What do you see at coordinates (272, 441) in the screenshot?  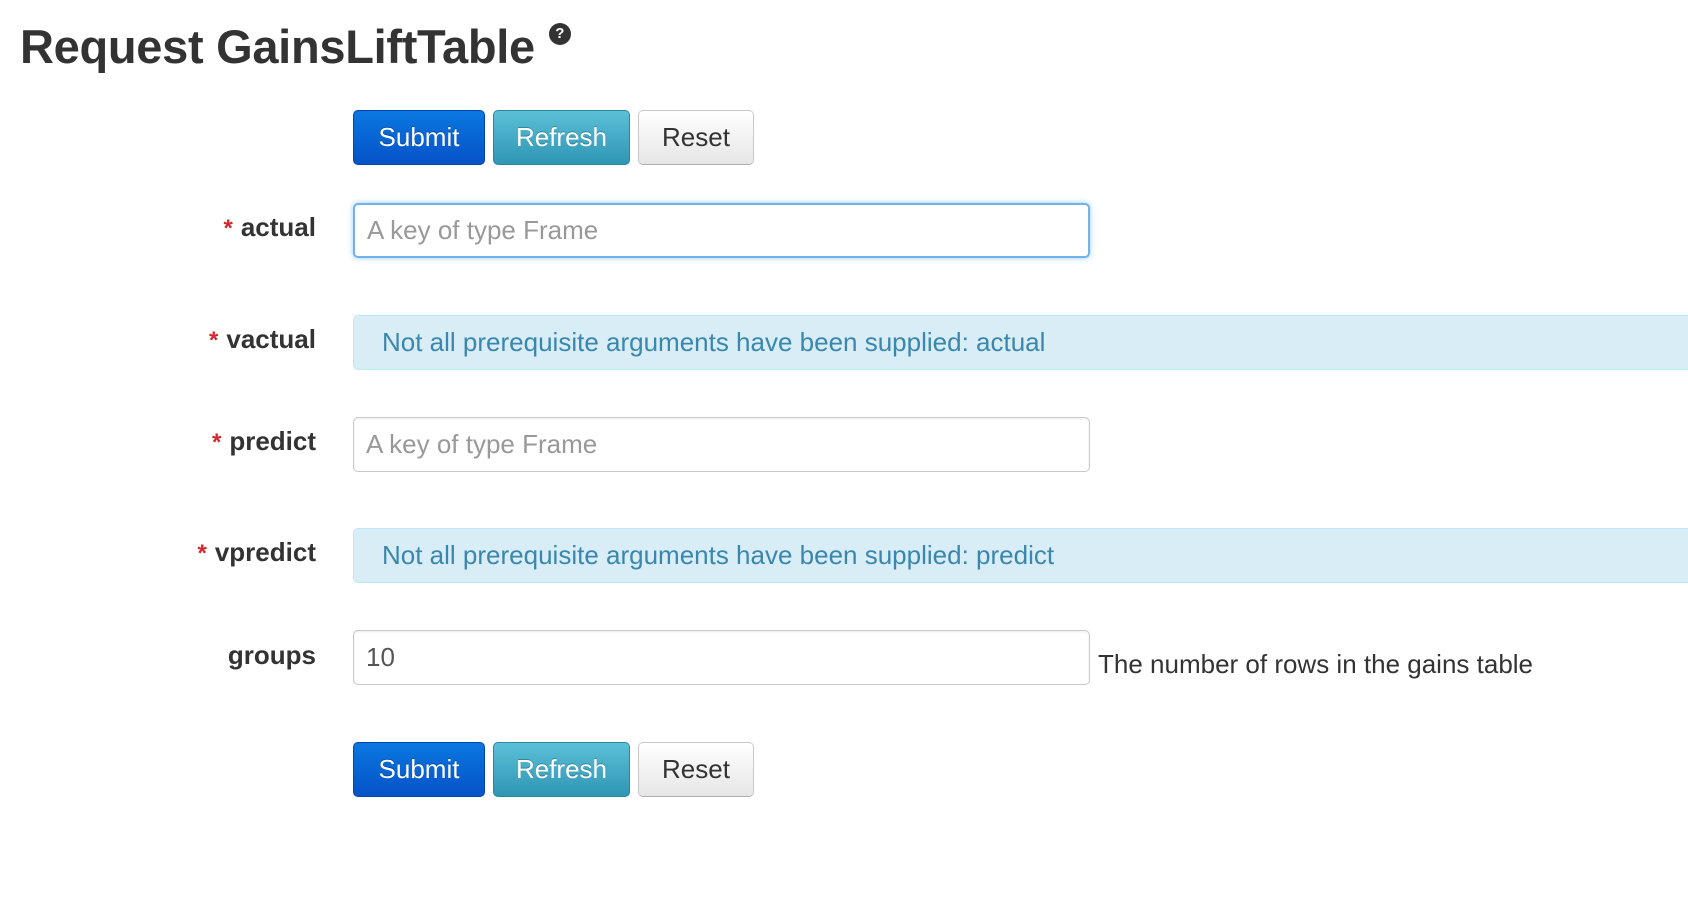 I see `predict-label-text: predict` at bounding box center [272, 441].